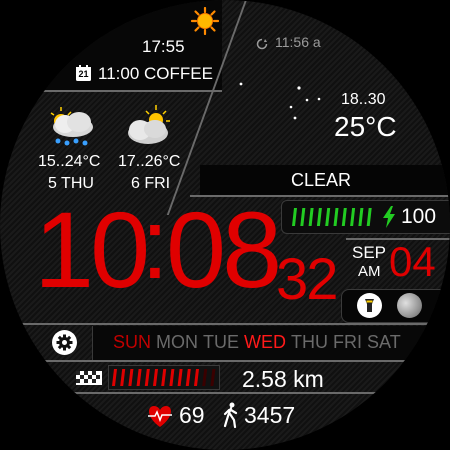 This screenshot has width=450, height=450. What do you see at coordinates (365, 126) in the screenshot?
I see `current-temperature: 25°C` at bounding box center [365, 126].